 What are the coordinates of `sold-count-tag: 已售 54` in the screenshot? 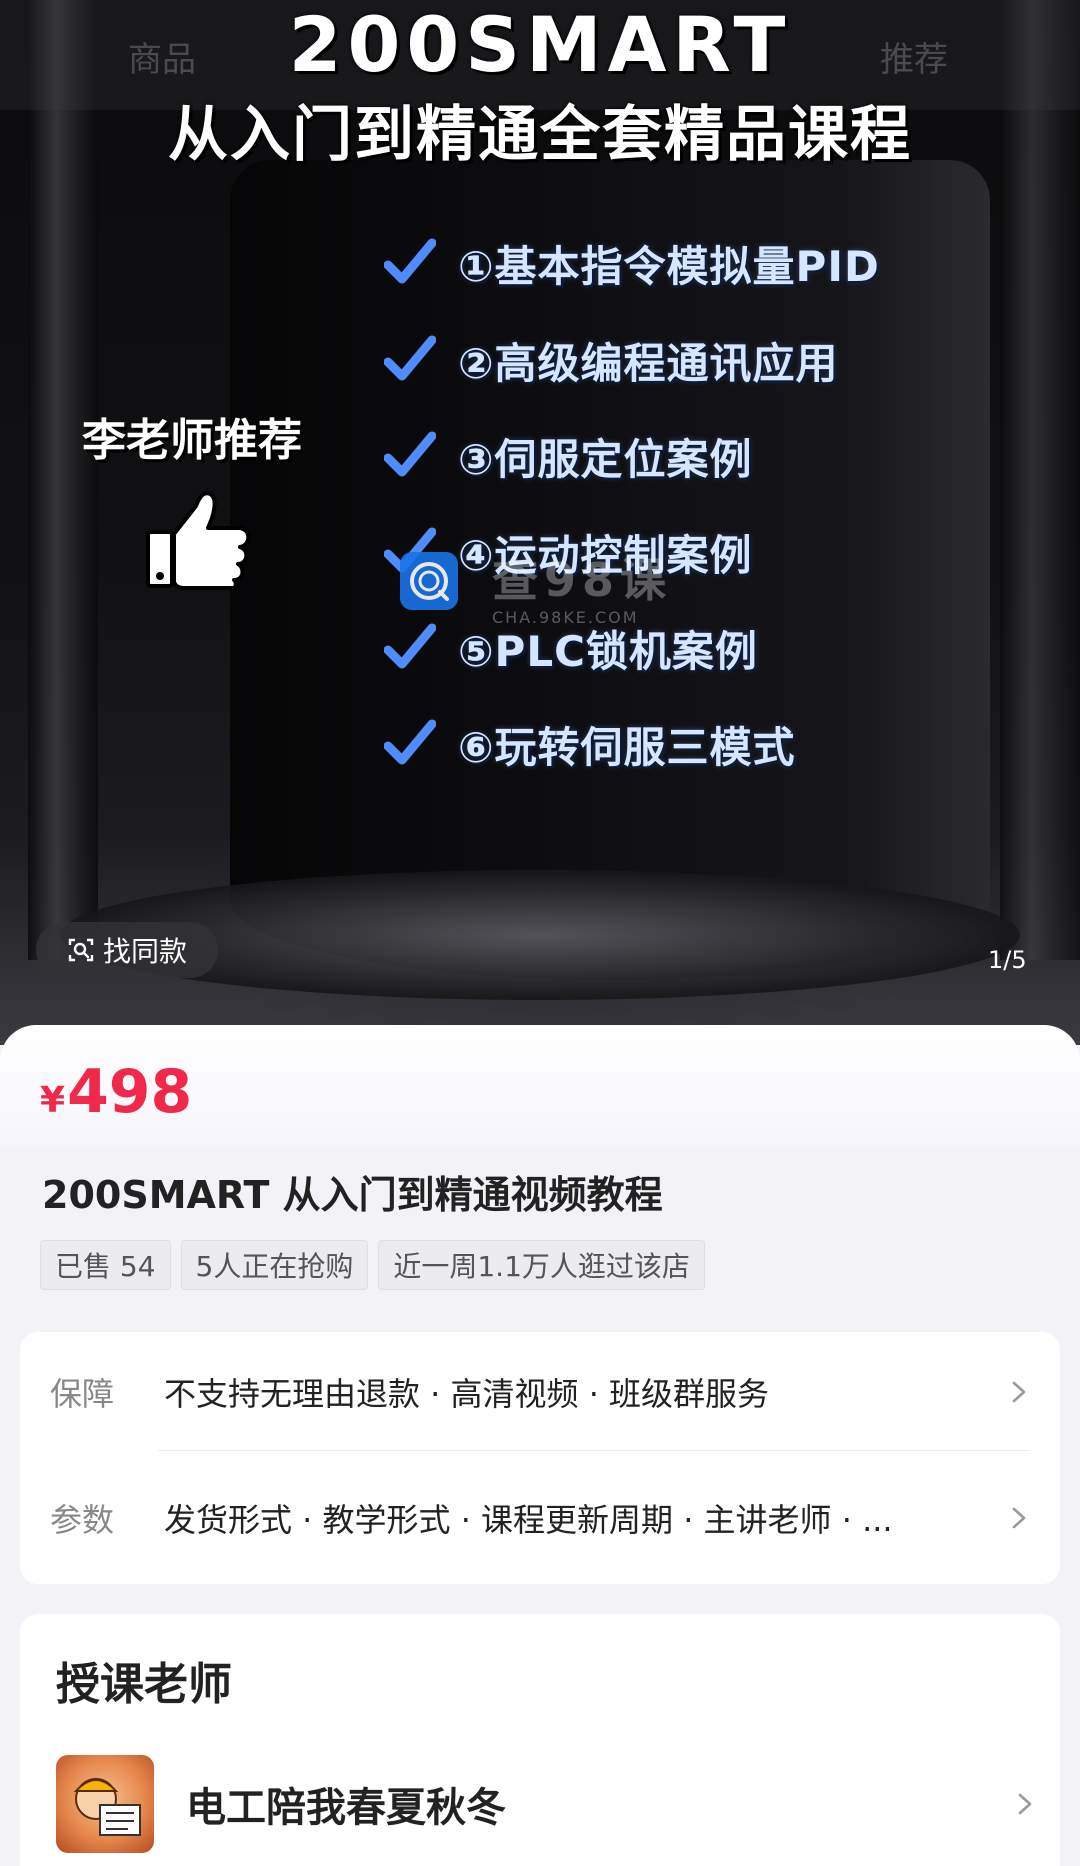 It's located at (105, 1265).